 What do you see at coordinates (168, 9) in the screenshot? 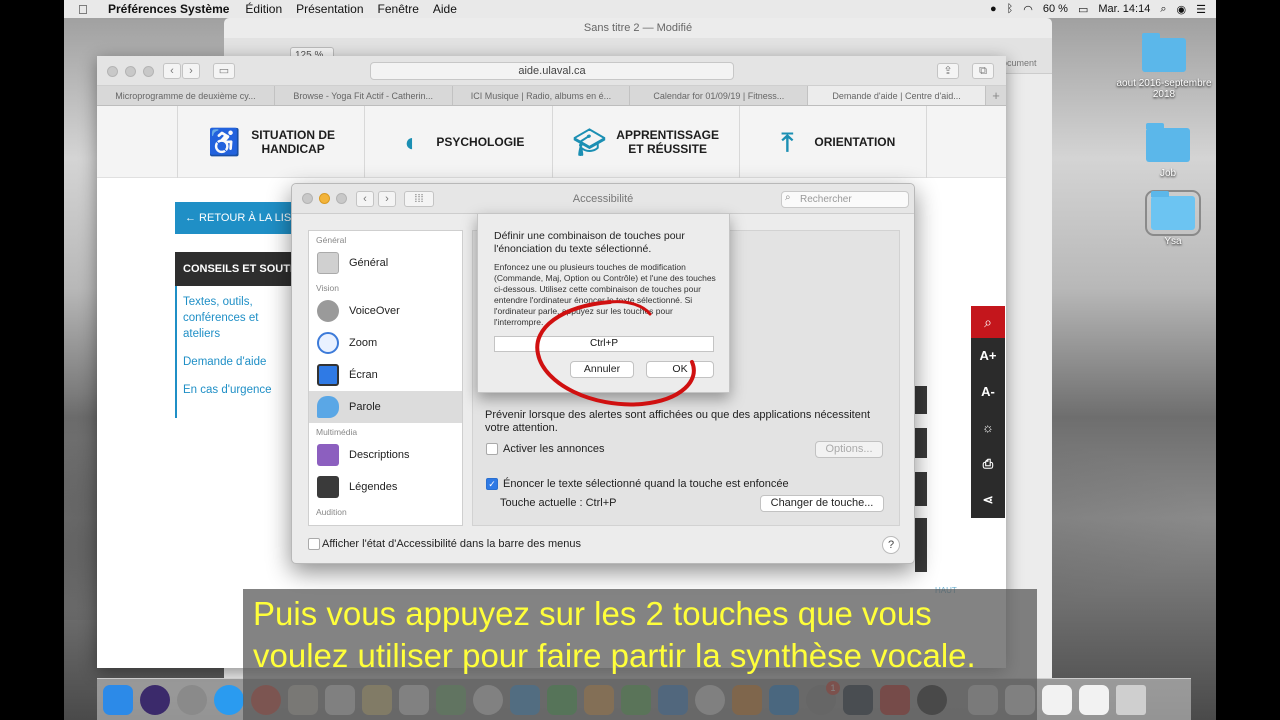
I see `menu-app-name: Préférences Système` at bounding box center [168, 9].